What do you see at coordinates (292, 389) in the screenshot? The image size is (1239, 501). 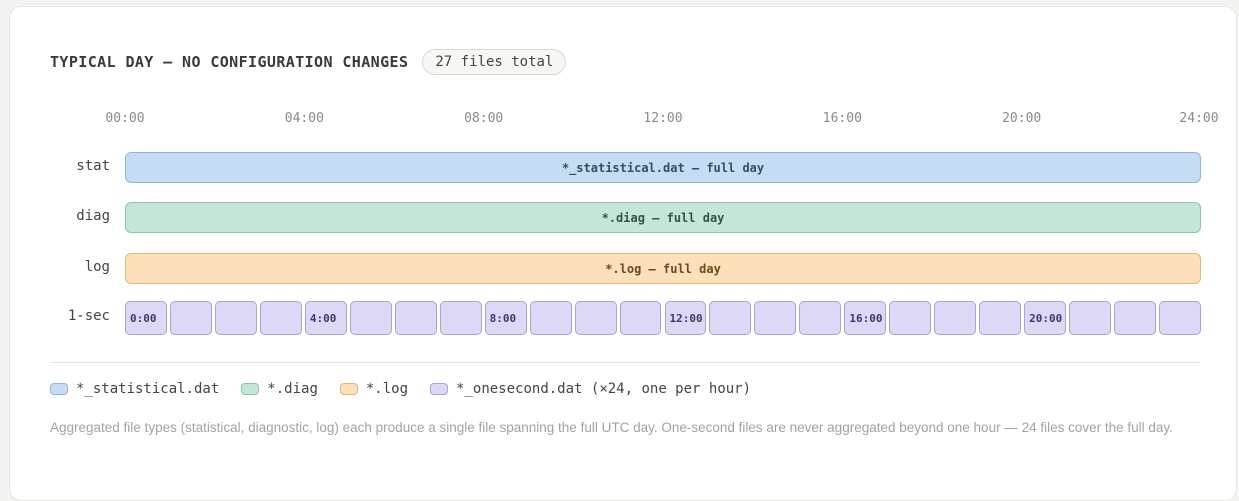 I see `legend-label-diag: *.diag` at bounding box center [292, 389].